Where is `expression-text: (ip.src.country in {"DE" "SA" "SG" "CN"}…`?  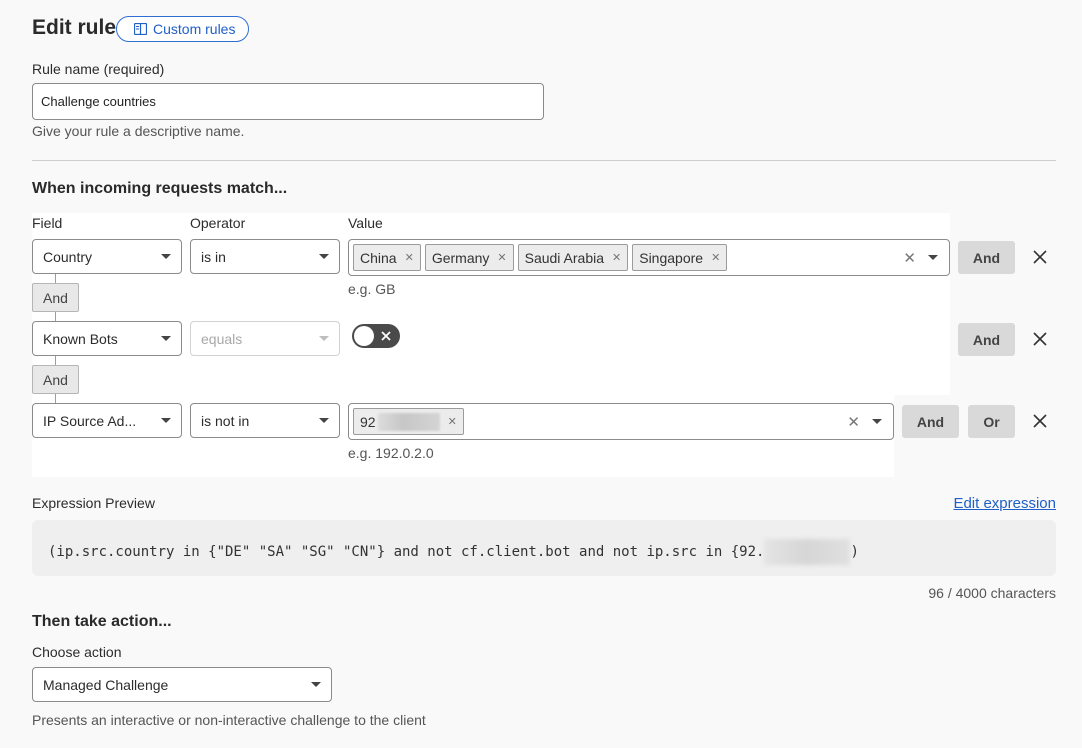
expression-text: (ip.src.country in {"DE" "SA" "SG" "CN"}… is located at coordinates (453, 552).